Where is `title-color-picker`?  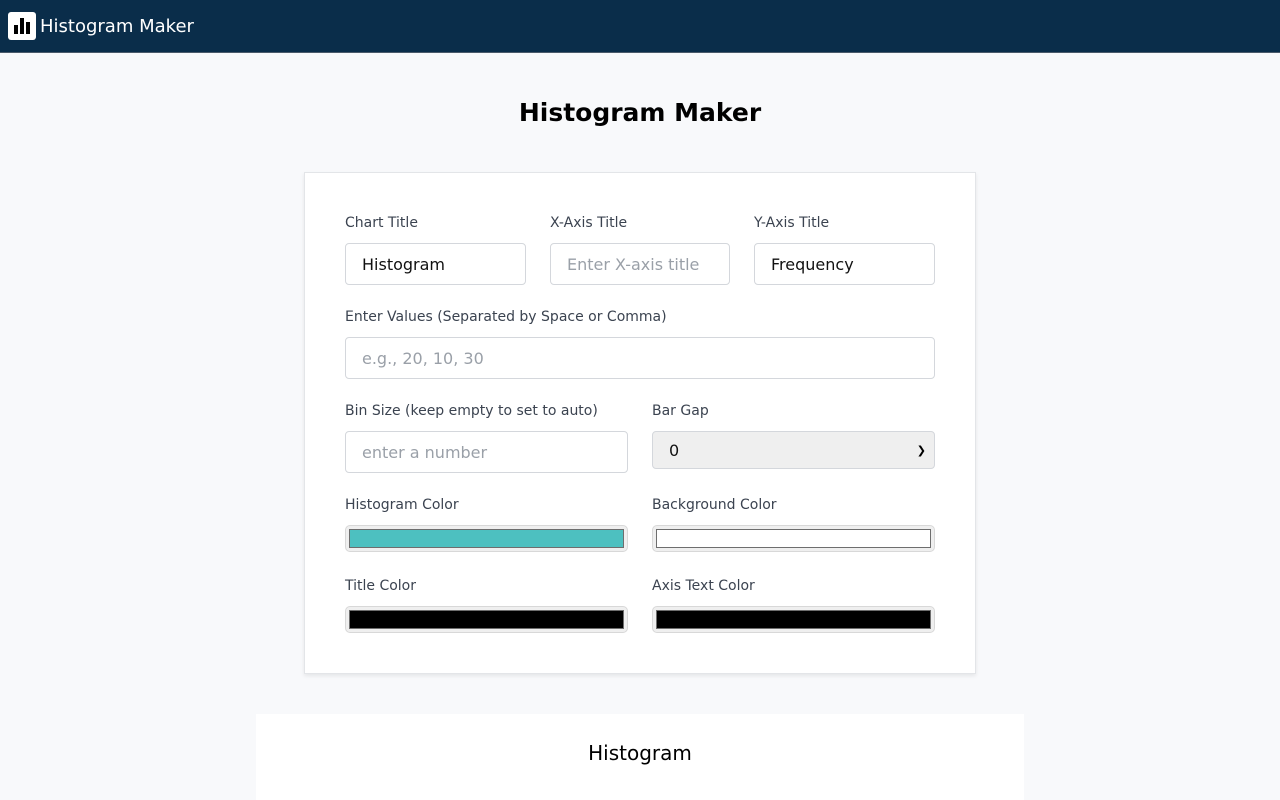 title-color-picker is located at coordinates (486, 619).